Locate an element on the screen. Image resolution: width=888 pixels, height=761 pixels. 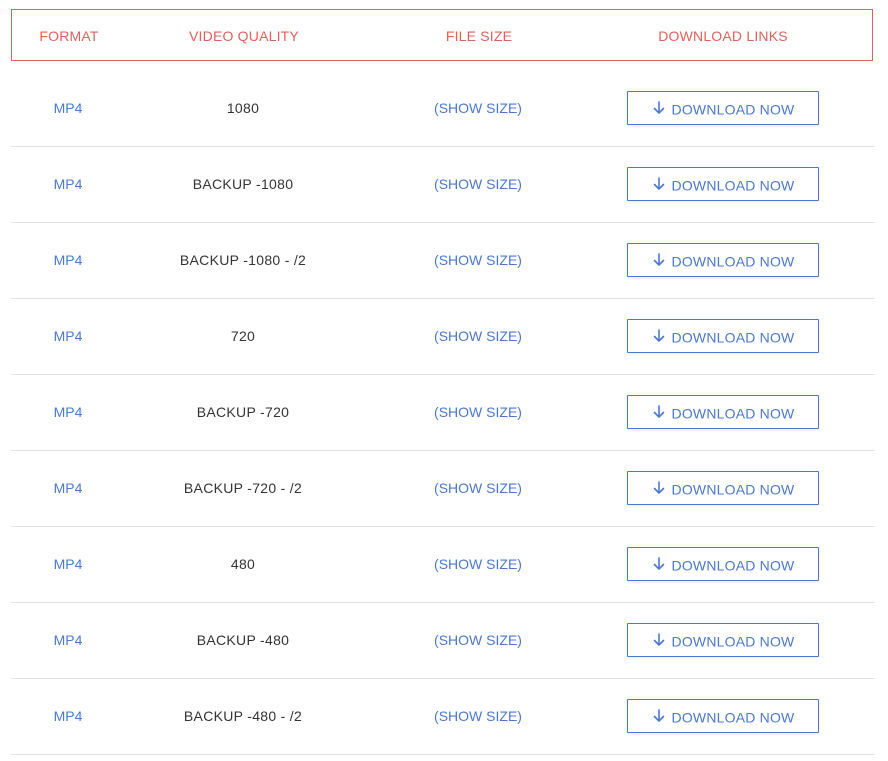
quality-cell: BACKUP -480 is located at coordinates (243, 640).